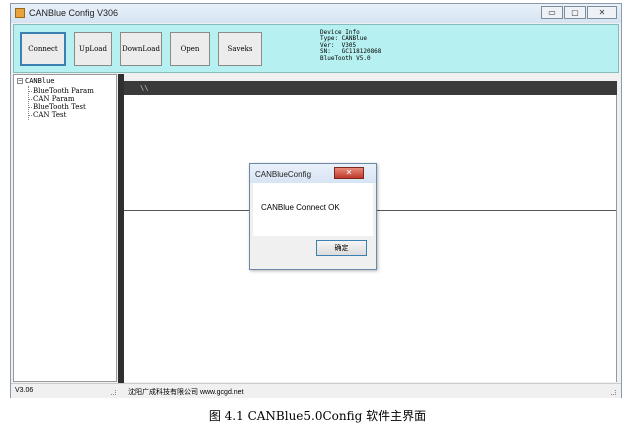 This screenshot has height=436, width=635. What do you see at coordinates (190, 49) in the screenshot?
I see `open-button: Open` at bounding box center [190, 49].